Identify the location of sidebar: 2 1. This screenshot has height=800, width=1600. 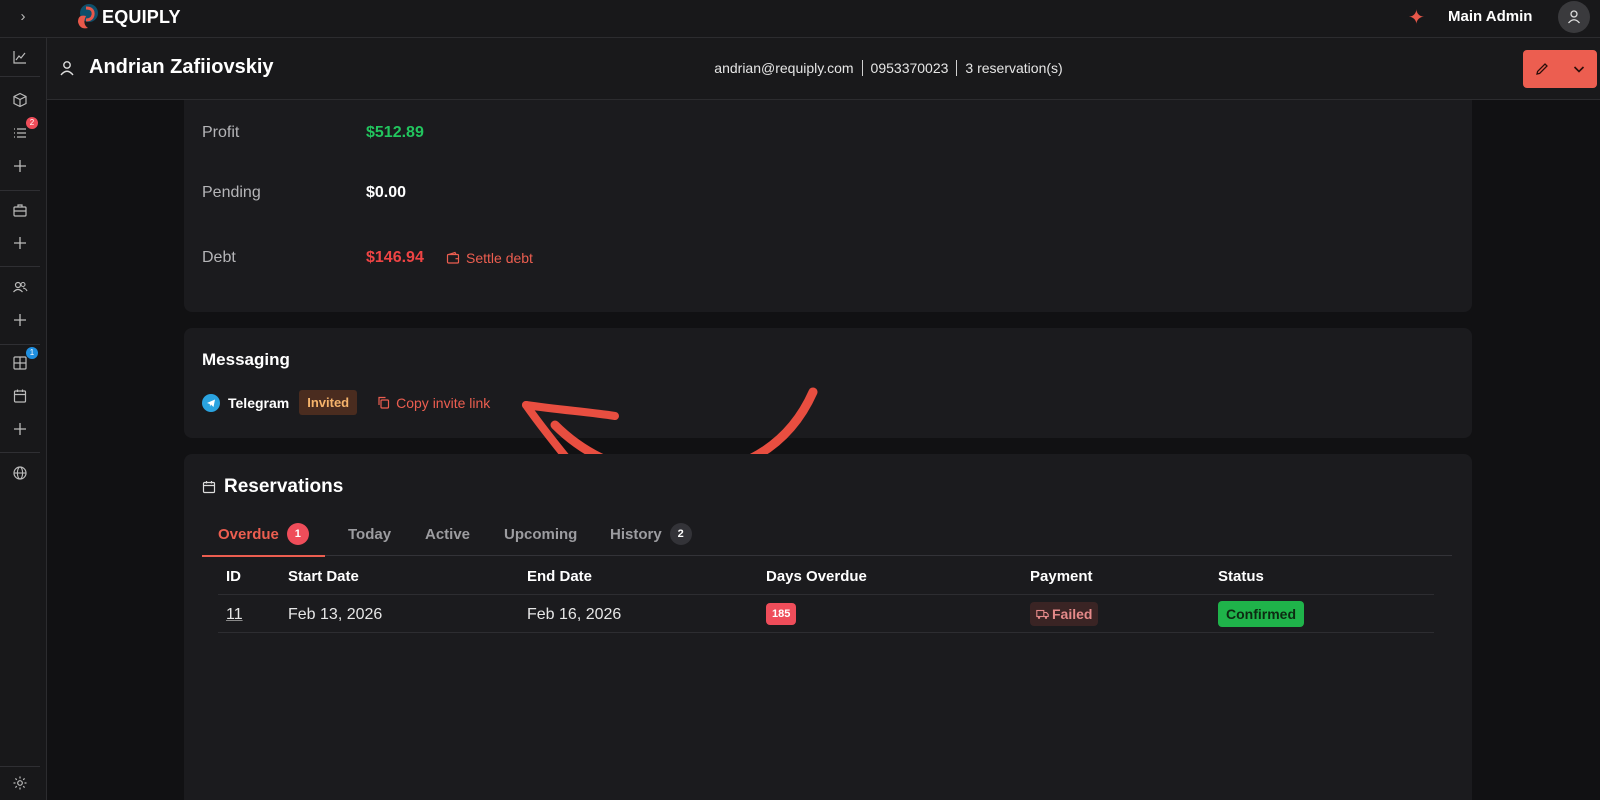
(23, 419).